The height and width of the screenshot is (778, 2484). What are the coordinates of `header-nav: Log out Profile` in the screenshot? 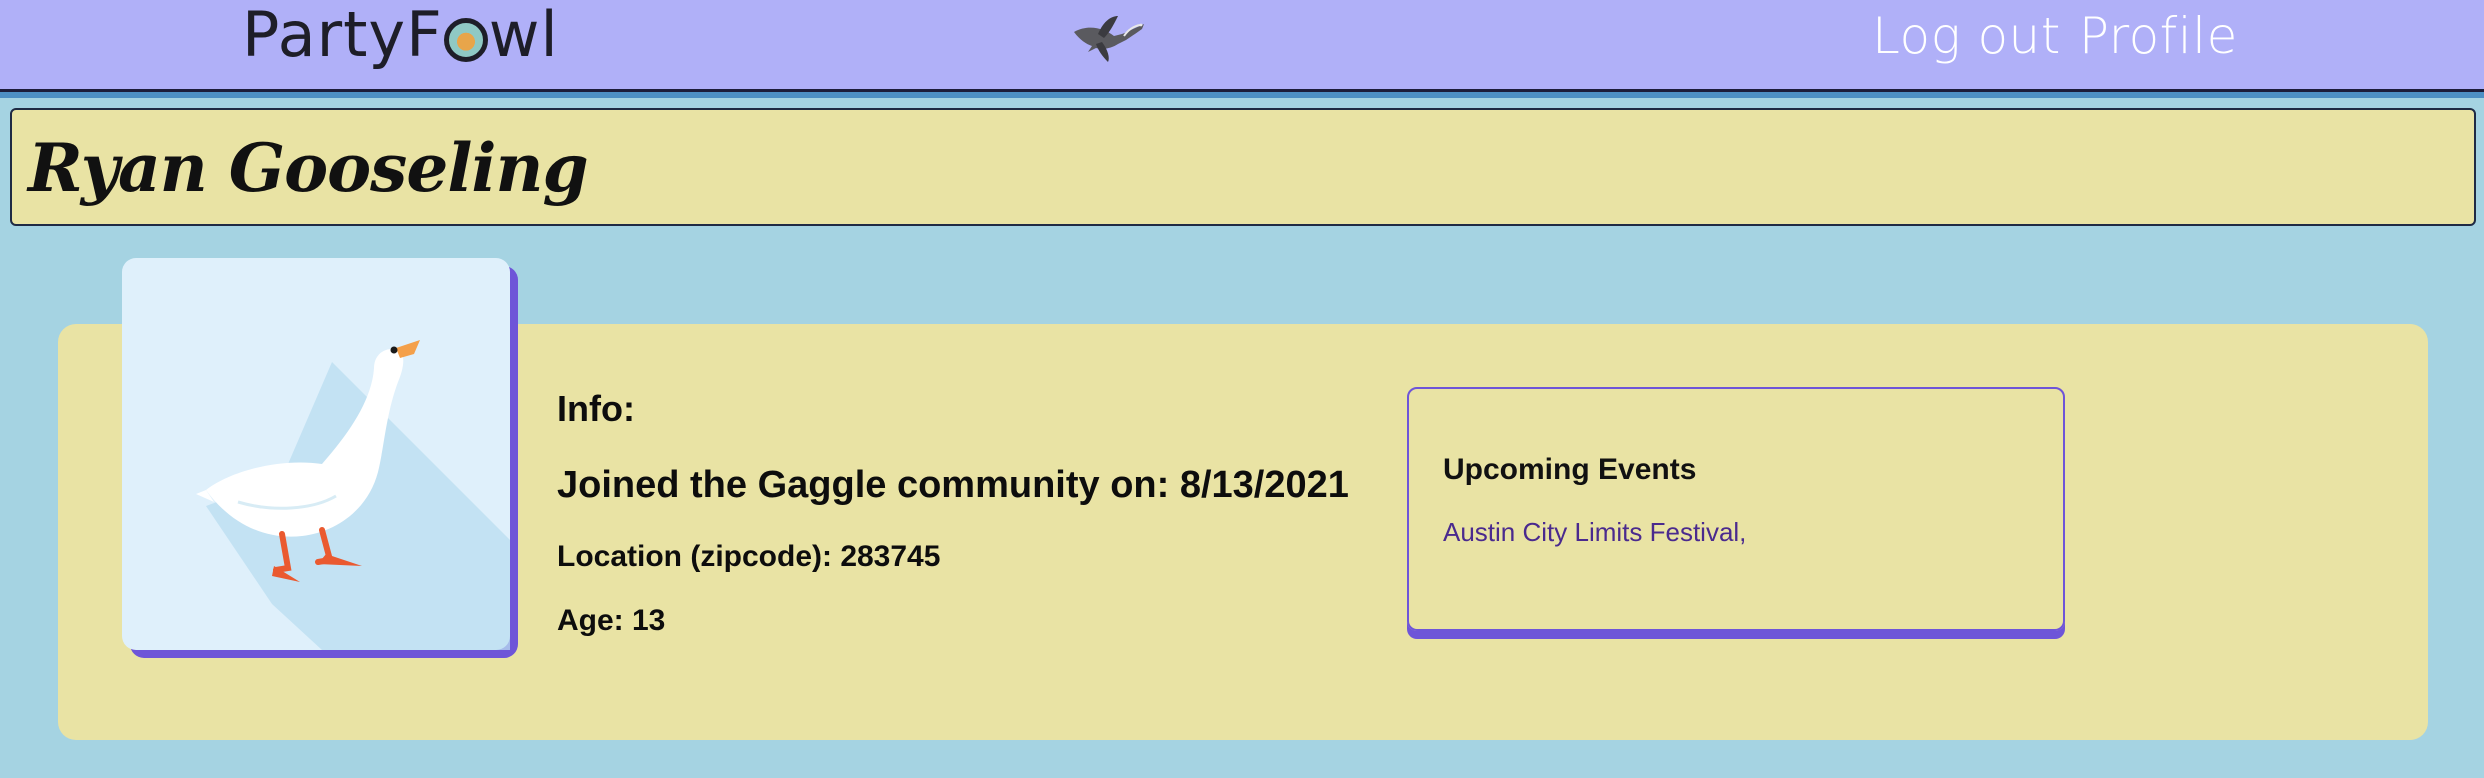 It's located at (2055, 36).